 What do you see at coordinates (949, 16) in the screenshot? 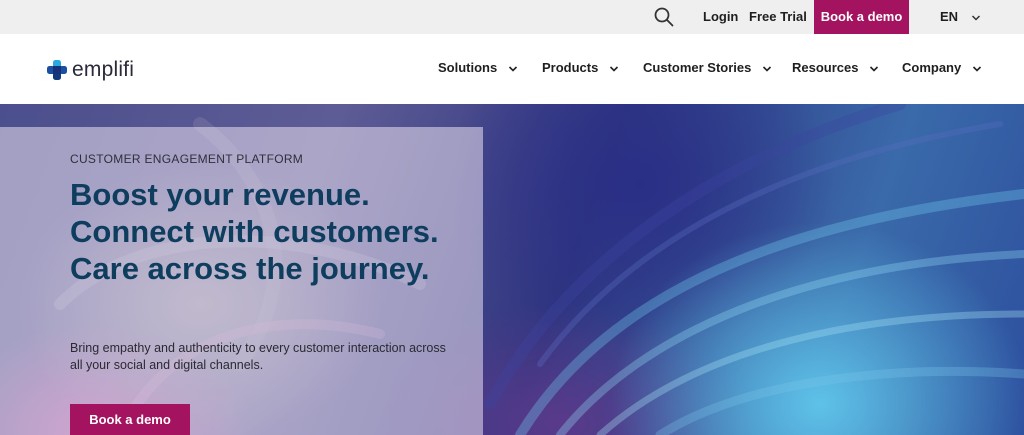
I see `language-label: EN` at bounding box center [949, 16].